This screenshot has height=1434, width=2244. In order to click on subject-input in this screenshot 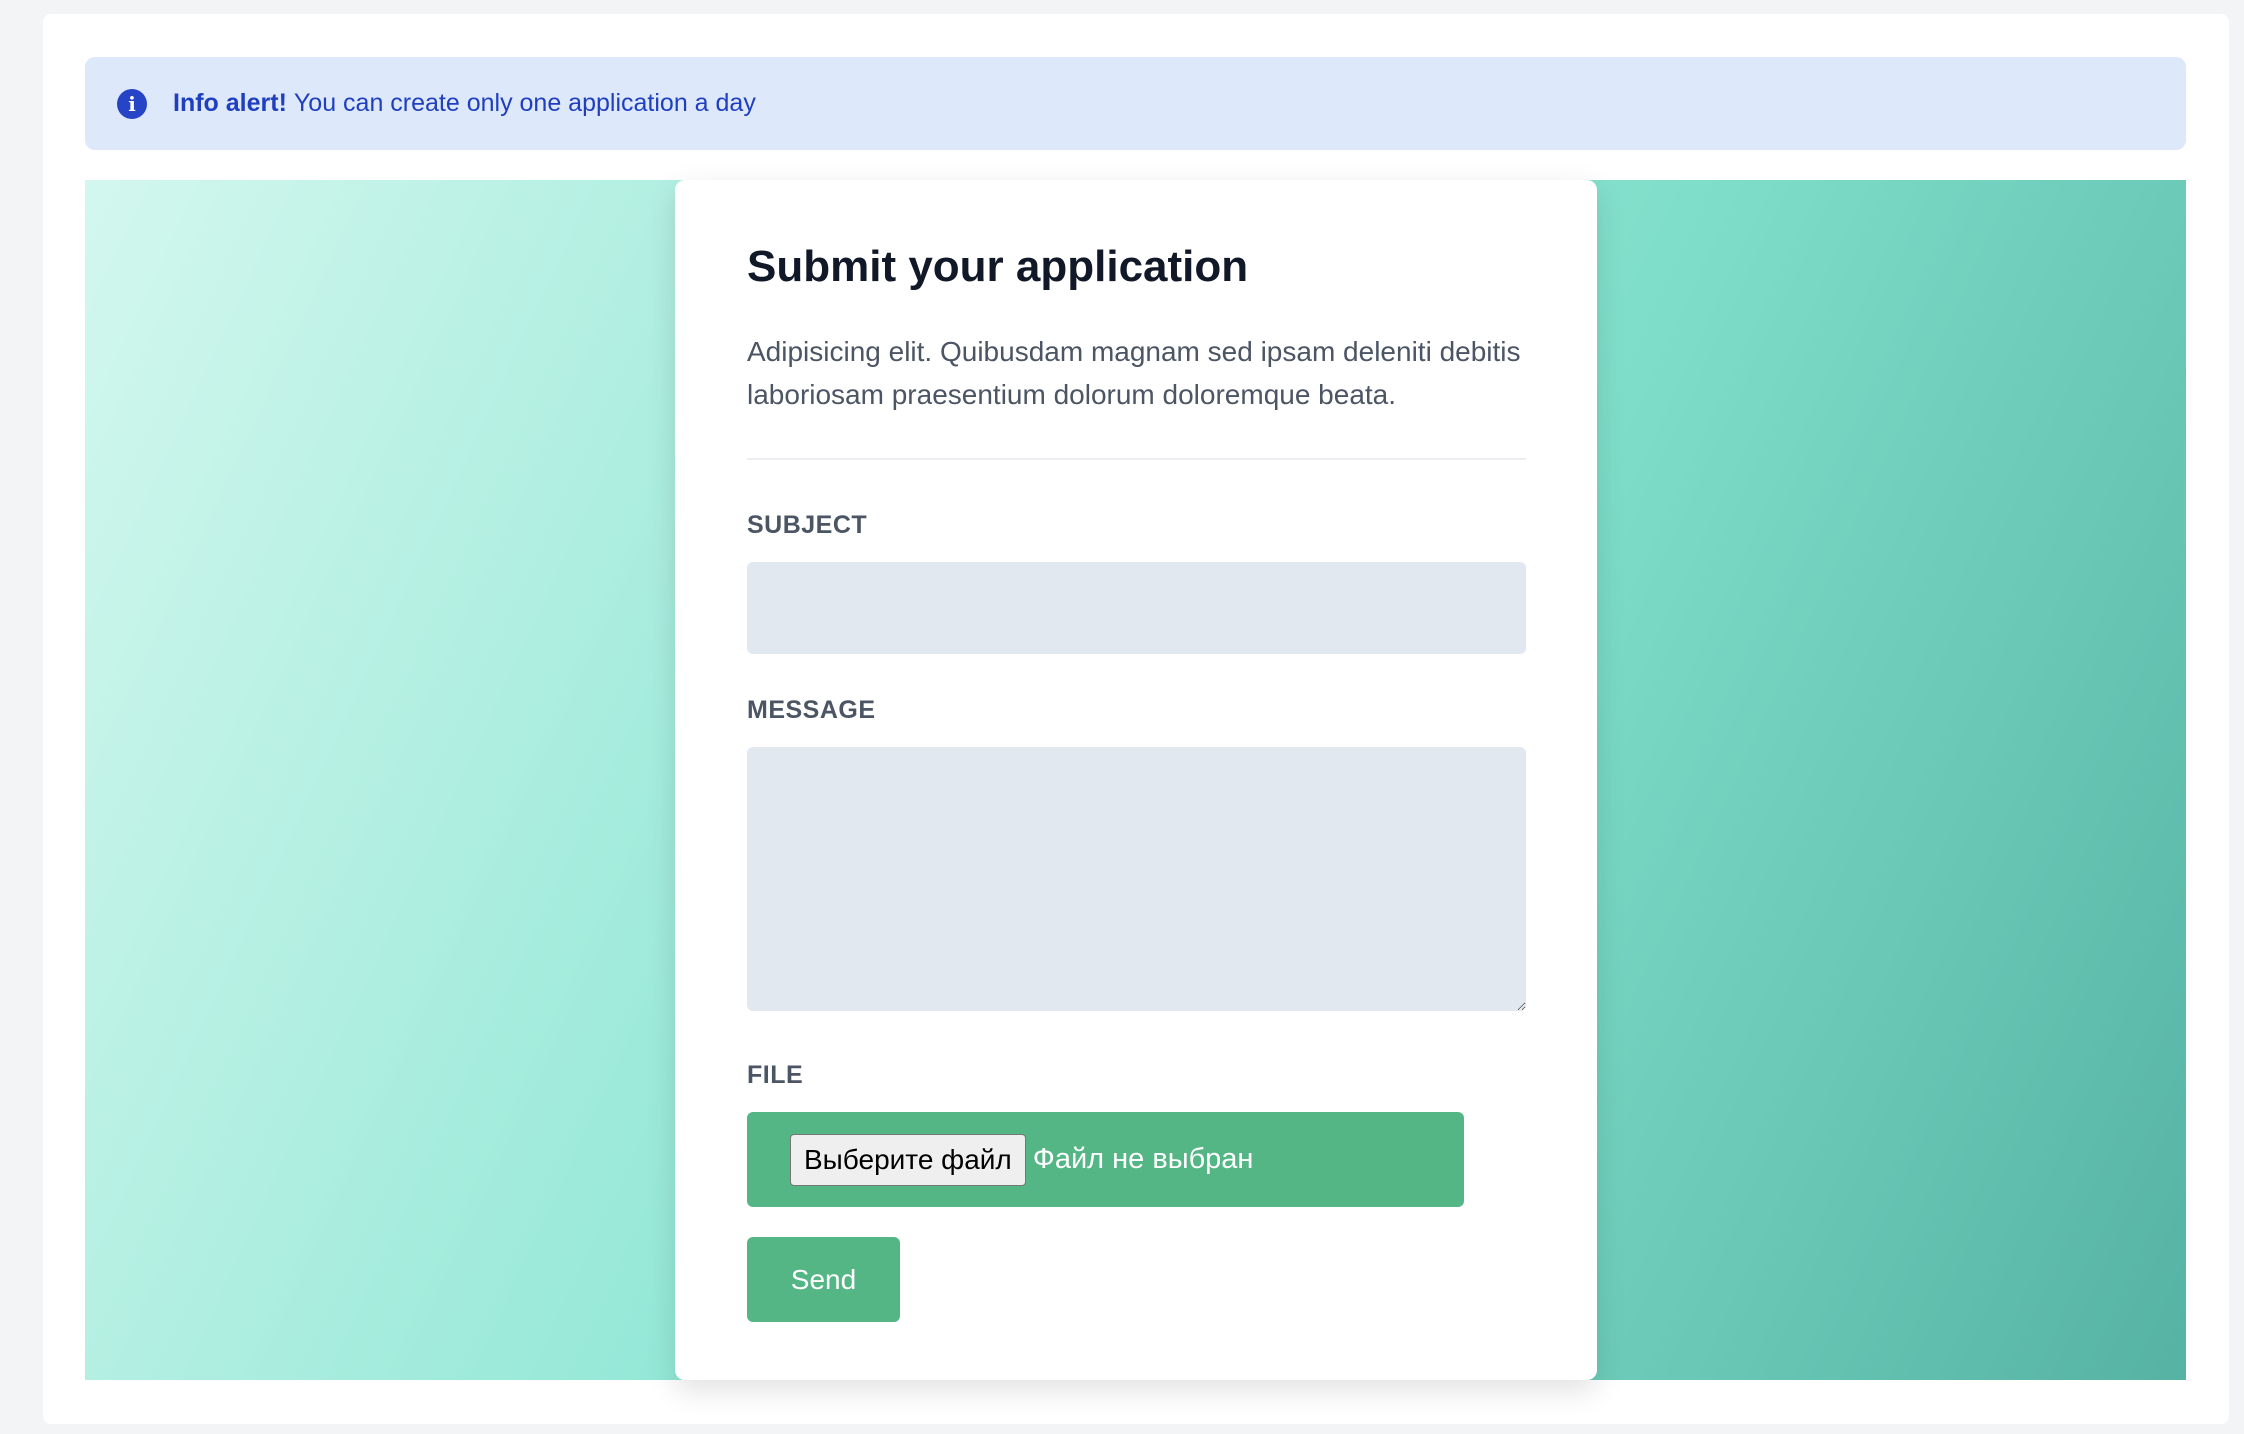, I will do `click(1136, 608)`.